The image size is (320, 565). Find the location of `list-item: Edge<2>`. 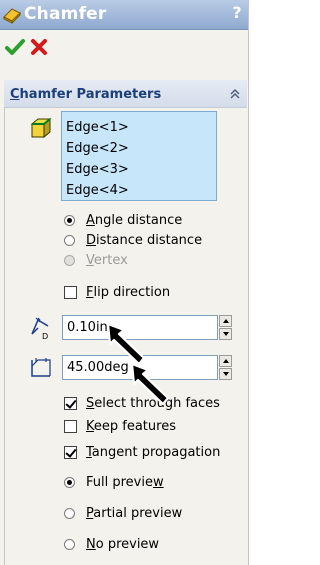

list-item: Edge<2> is located at coordinates (139, 148).